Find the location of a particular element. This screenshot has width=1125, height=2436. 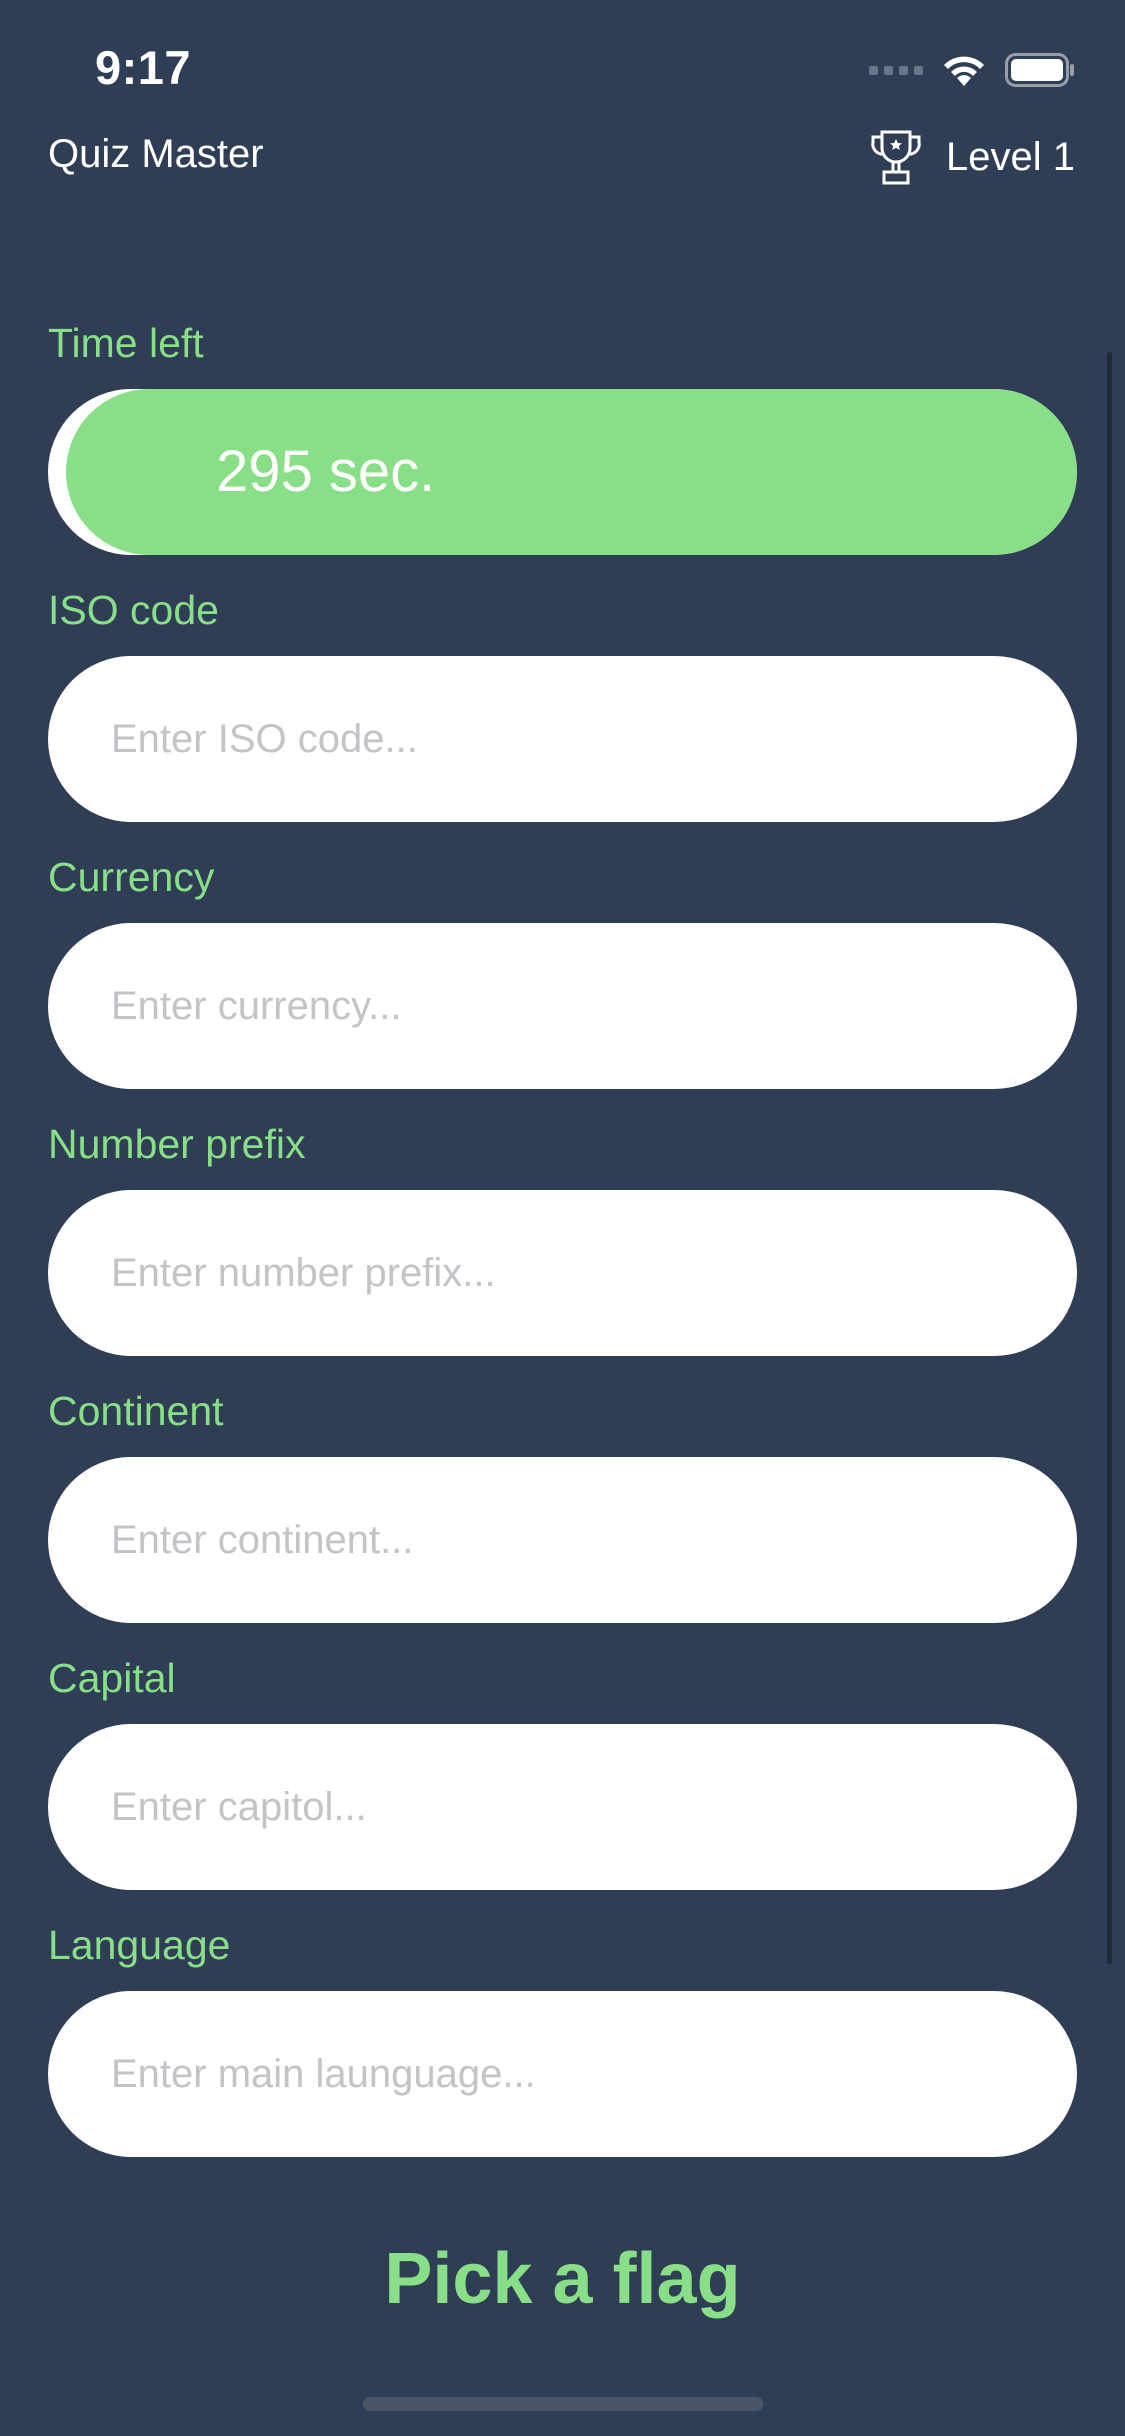

number-prefix-field is located at coordinates (562, 1273).